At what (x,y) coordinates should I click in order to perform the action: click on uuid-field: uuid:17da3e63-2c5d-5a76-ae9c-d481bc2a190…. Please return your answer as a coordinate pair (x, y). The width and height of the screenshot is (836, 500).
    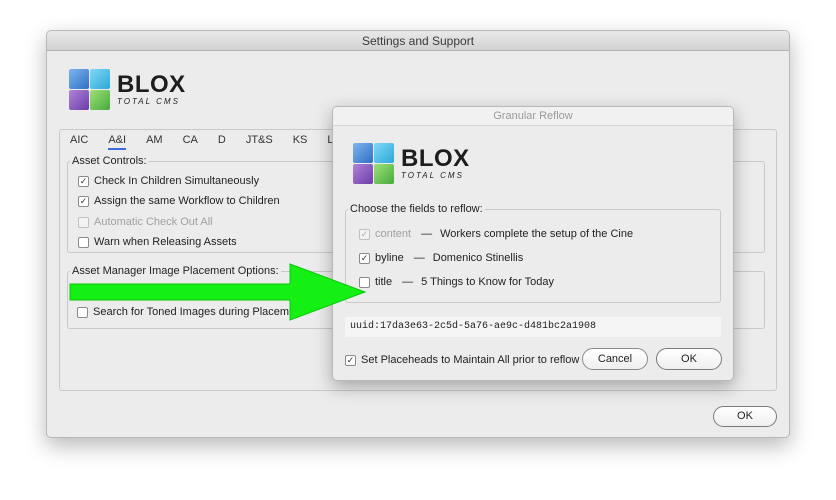
    Looking at the image, I should click on (533, 327).